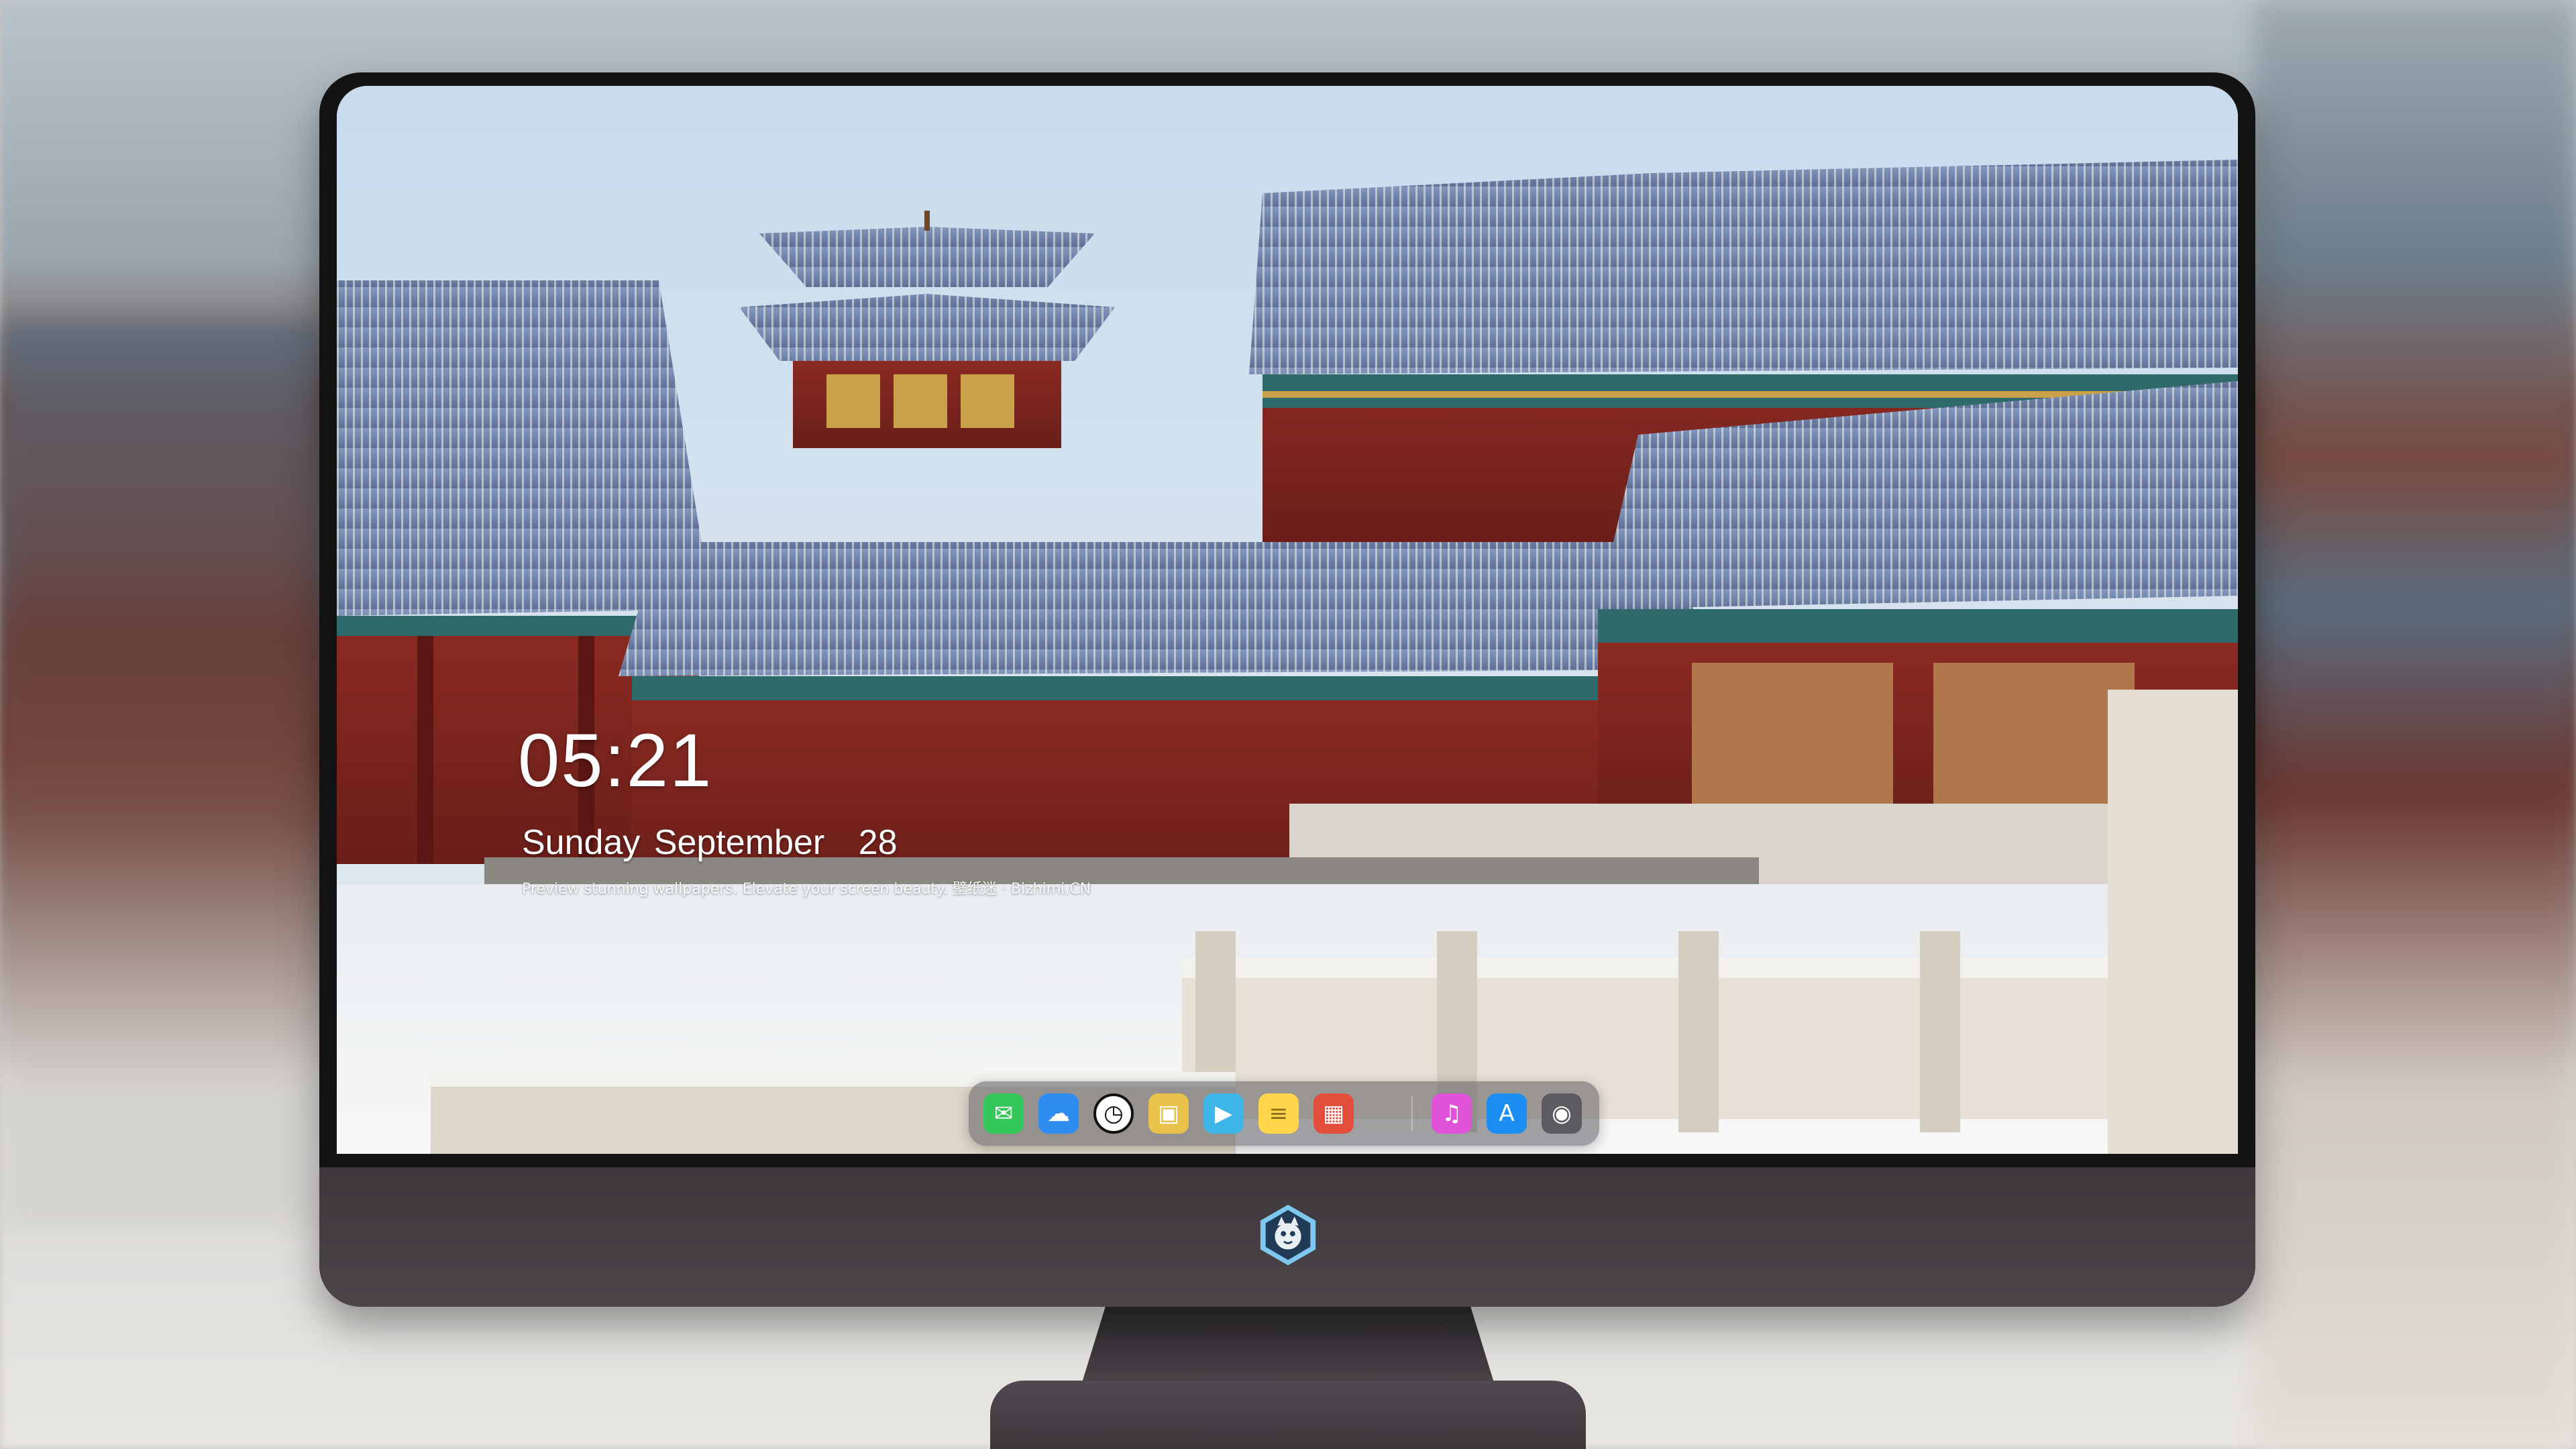 Image resolution: width=2576 pixels, height=1449 pixels. I want to click on messages-icon: ✉, so click(1003, 1113).